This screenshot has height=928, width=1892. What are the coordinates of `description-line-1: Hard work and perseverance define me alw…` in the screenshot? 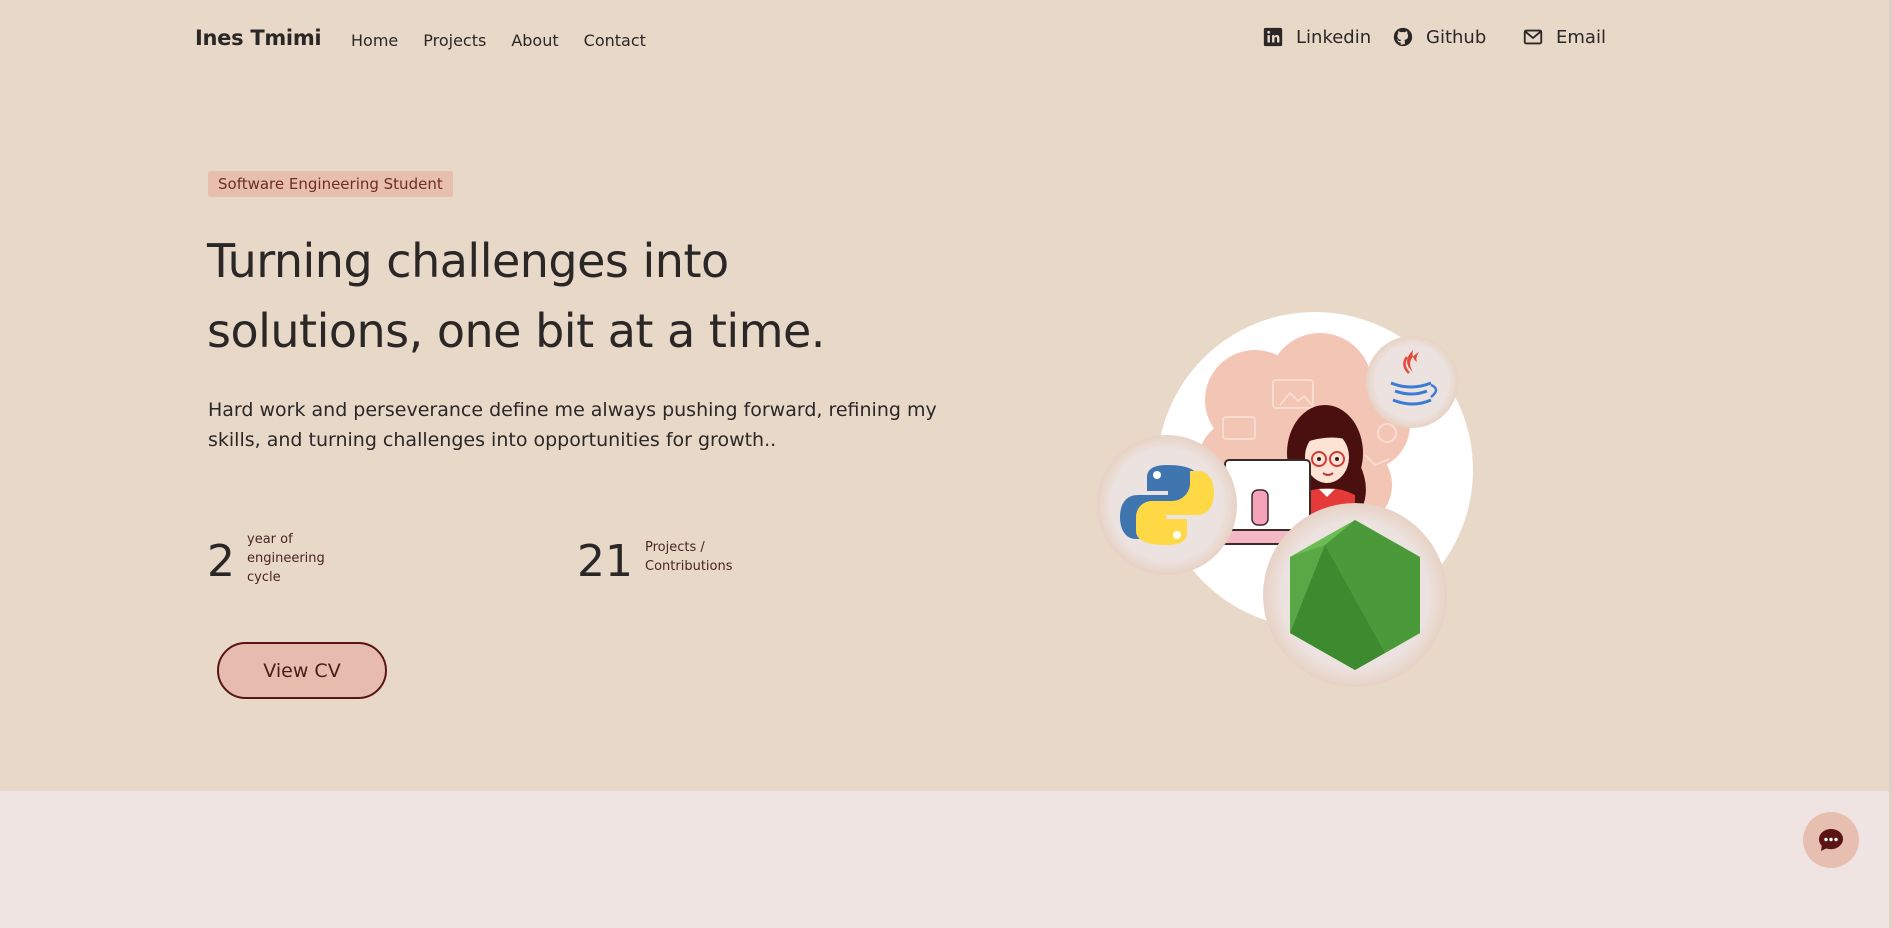 It's located at (572, 410).